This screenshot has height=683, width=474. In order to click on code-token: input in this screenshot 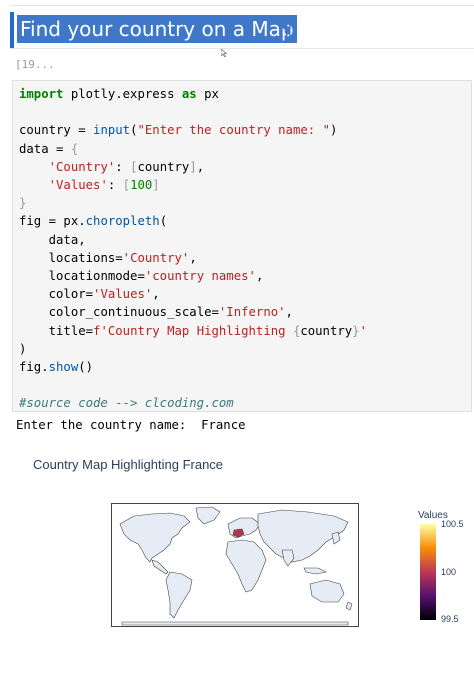, I will do `click(112, 130)`.